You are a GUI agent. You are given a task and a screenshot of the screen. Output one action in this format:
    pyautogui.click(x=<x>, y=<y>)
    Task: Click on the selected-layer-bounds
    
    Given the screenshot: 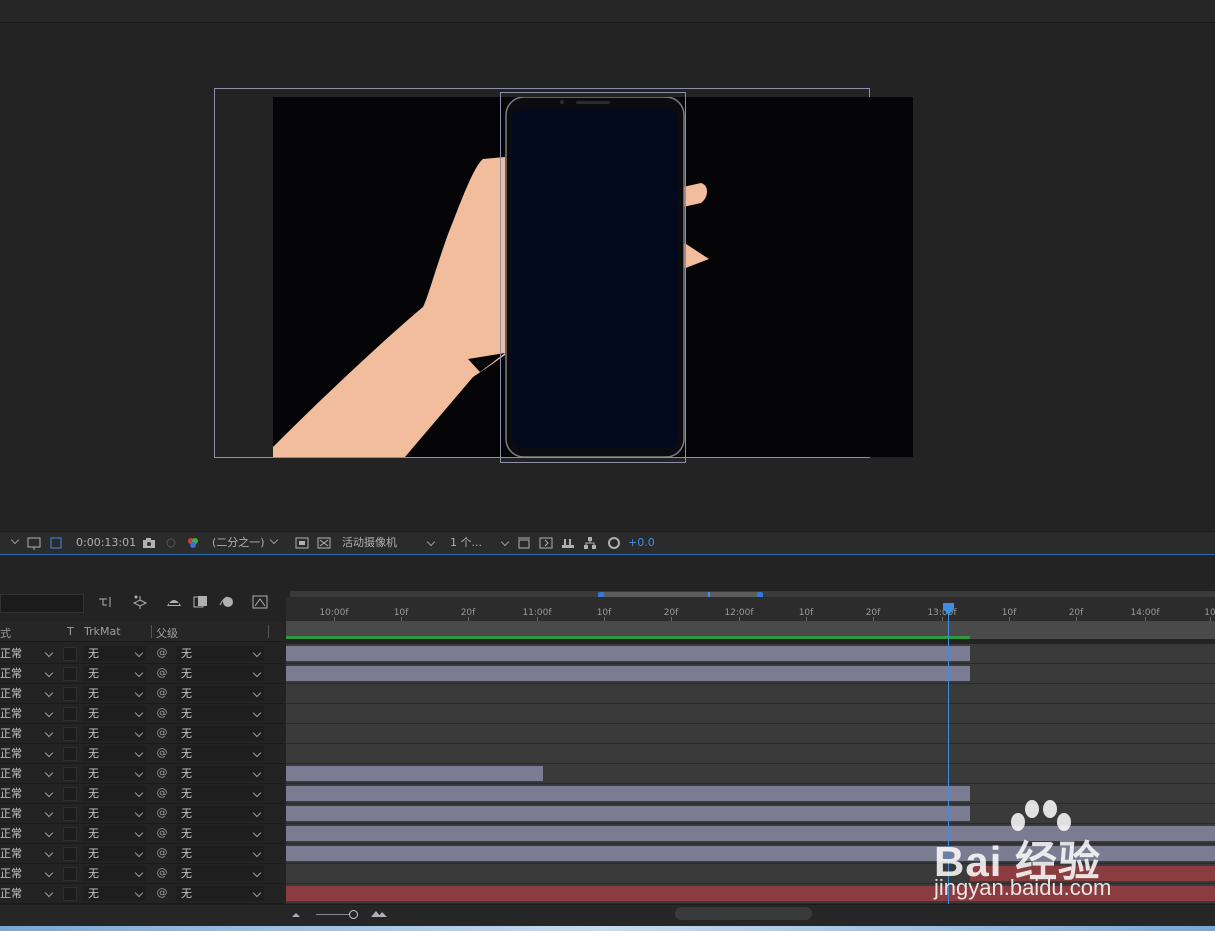 What is the action you would take?
    pyautogui.click(x=593, y=277)
    